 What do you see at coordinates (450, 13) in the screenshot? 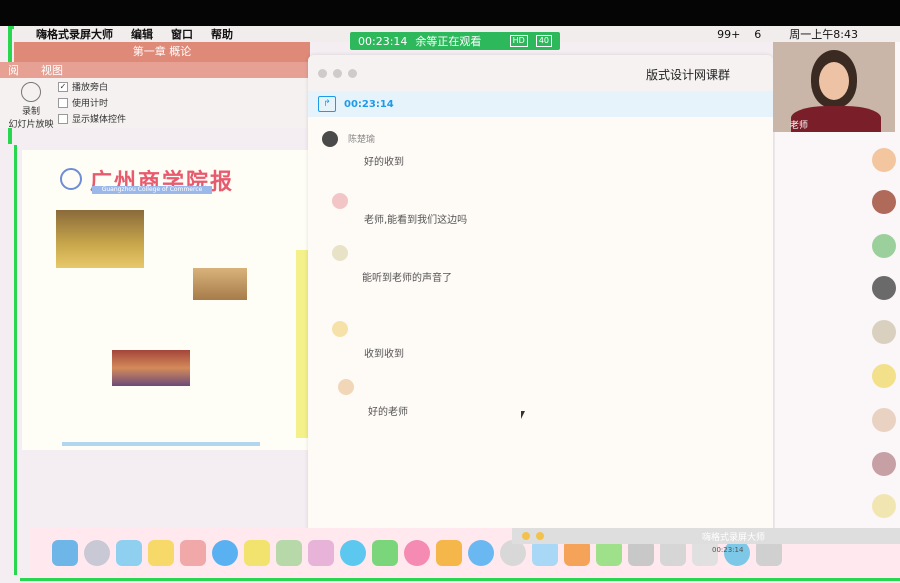
I see `top-black-strip` at bounding box center [450, 13].